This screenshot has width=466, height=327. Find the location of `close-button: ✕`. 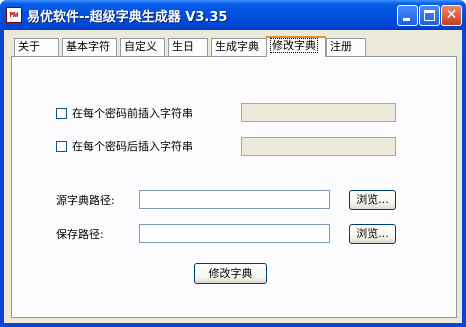

close-button: ✕ is located at coordinates (451, 15).